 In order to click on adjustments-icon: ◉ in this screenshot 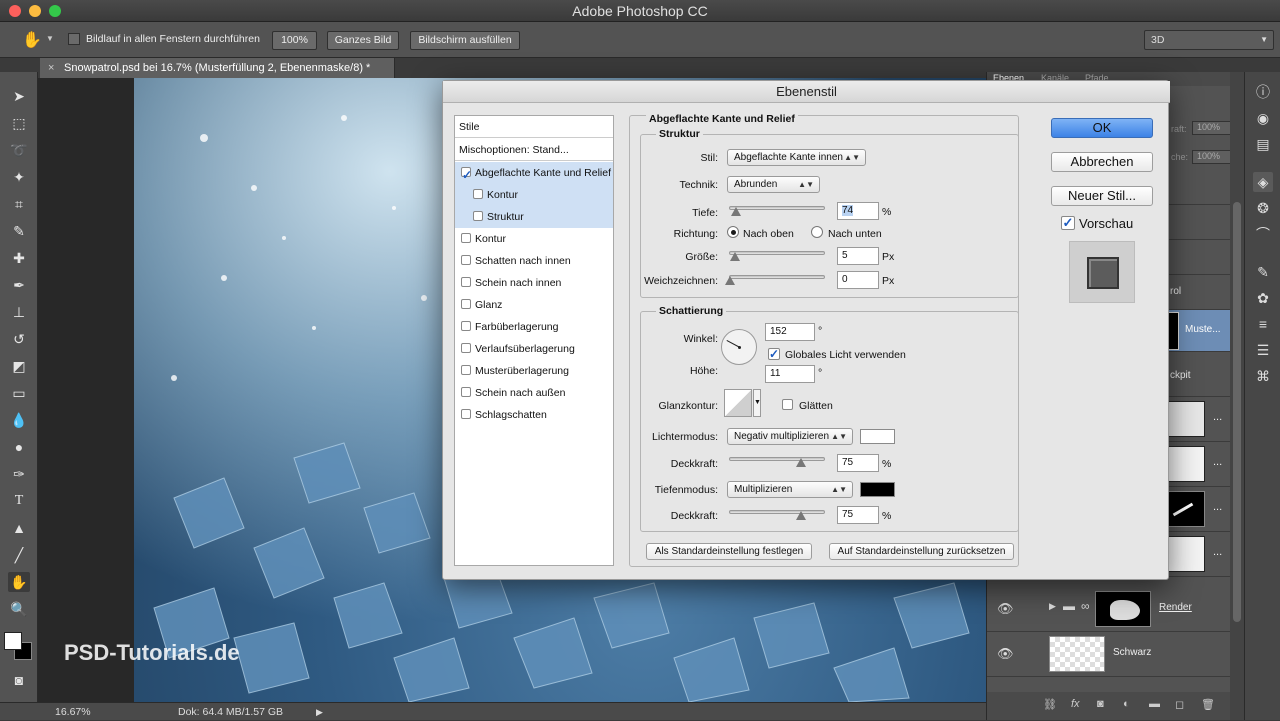, I will do `click(1263, 118)`.